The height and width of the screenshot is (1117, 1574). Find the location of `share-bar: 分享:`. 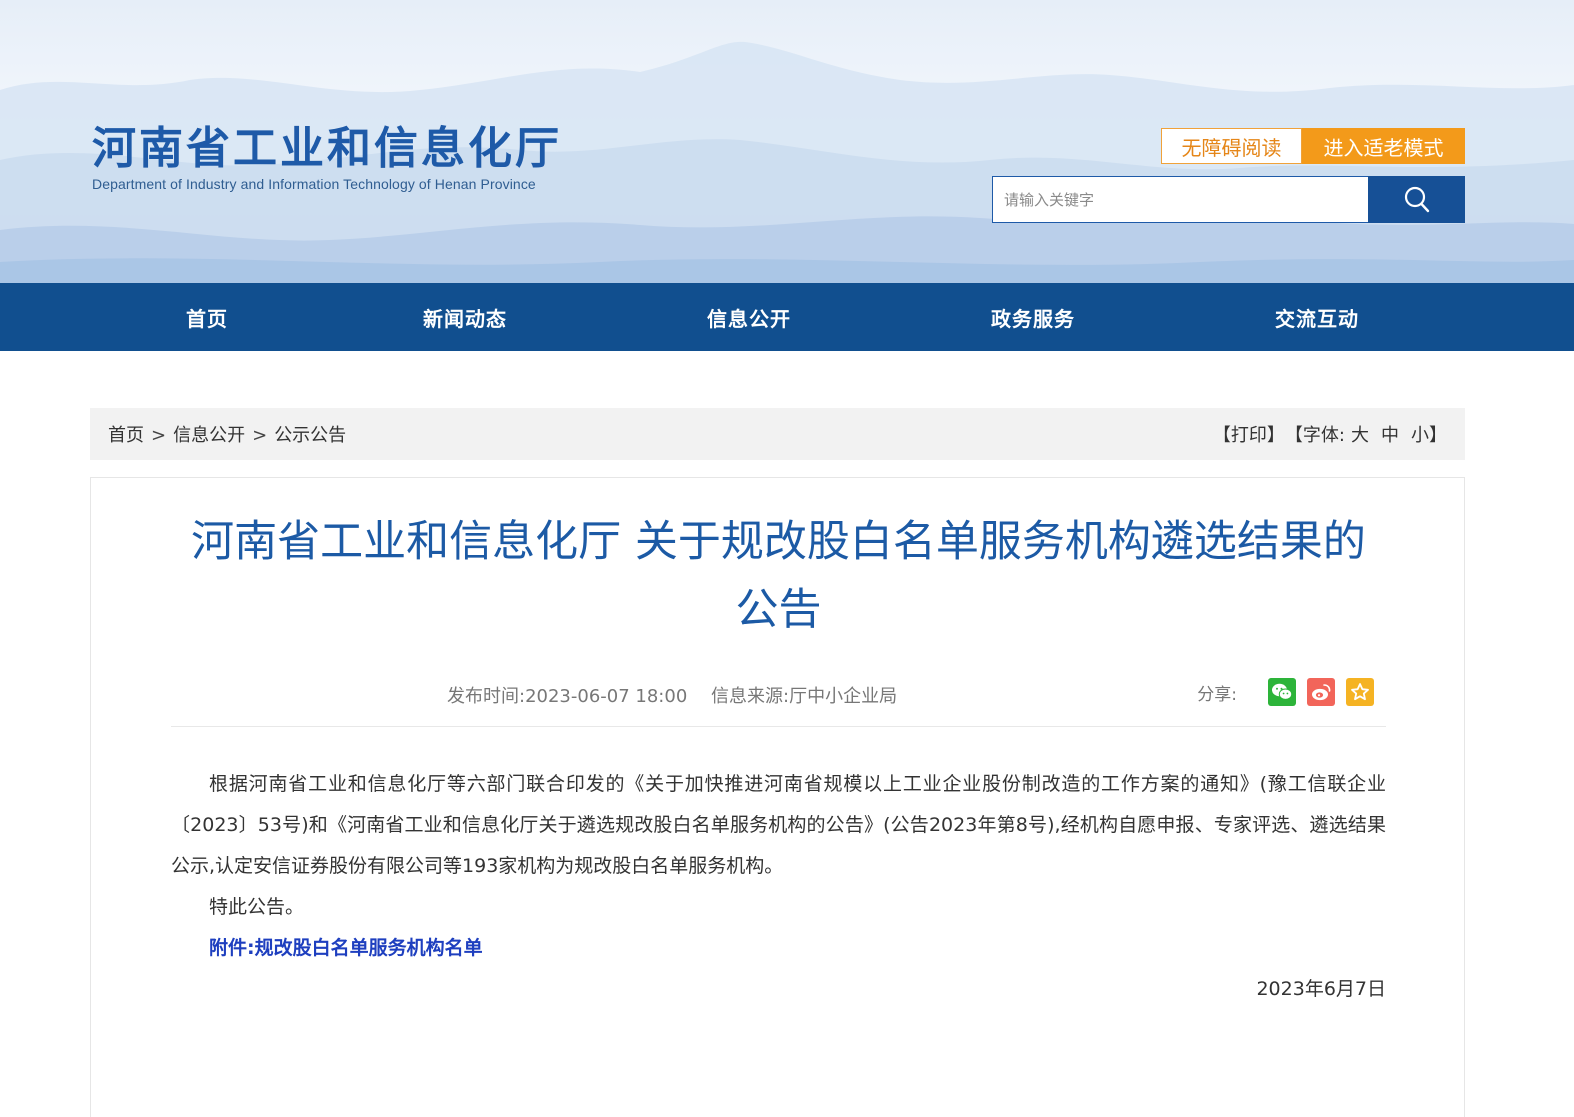

share-bar: 分享: is located at coordinates (1285, 692).